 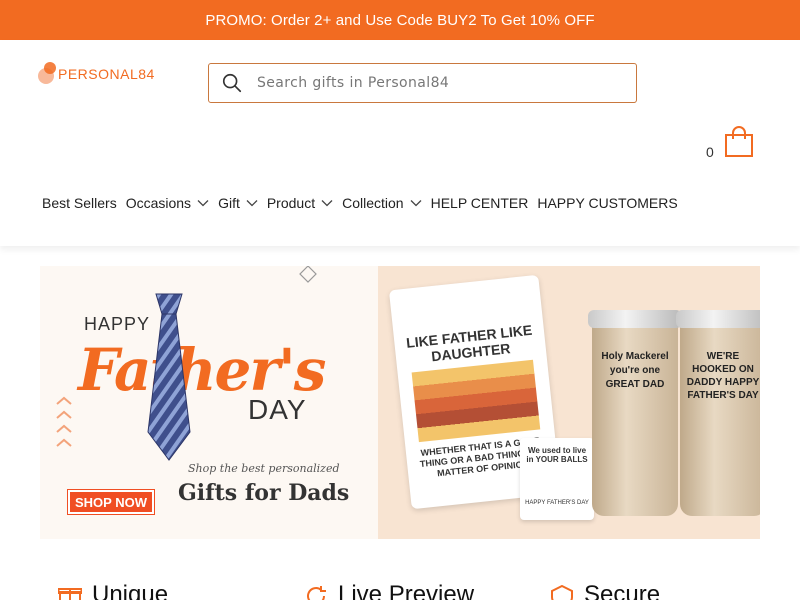 I want to click on feature-live-preview: Live Preview, so click(x=389, y=590).